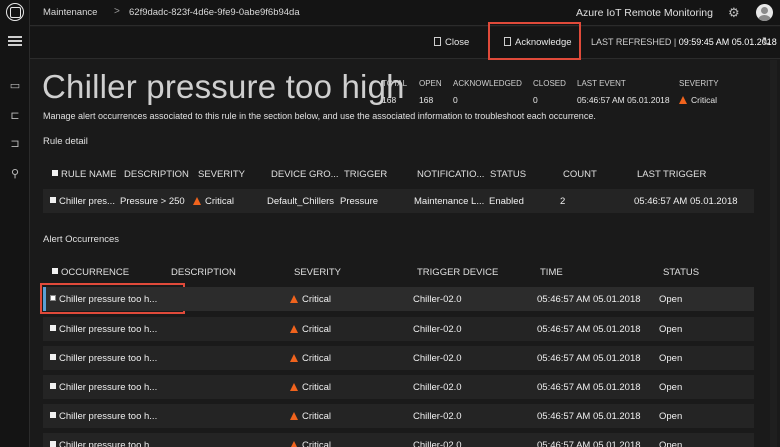 Image resolution: width=780 pixels, height=447 pixels. What do you see at coordinates (671, 174) in the screenshot?
I see `rule-col-last-trigger: LAST TRIGGER` at bounding box center [671, 174].